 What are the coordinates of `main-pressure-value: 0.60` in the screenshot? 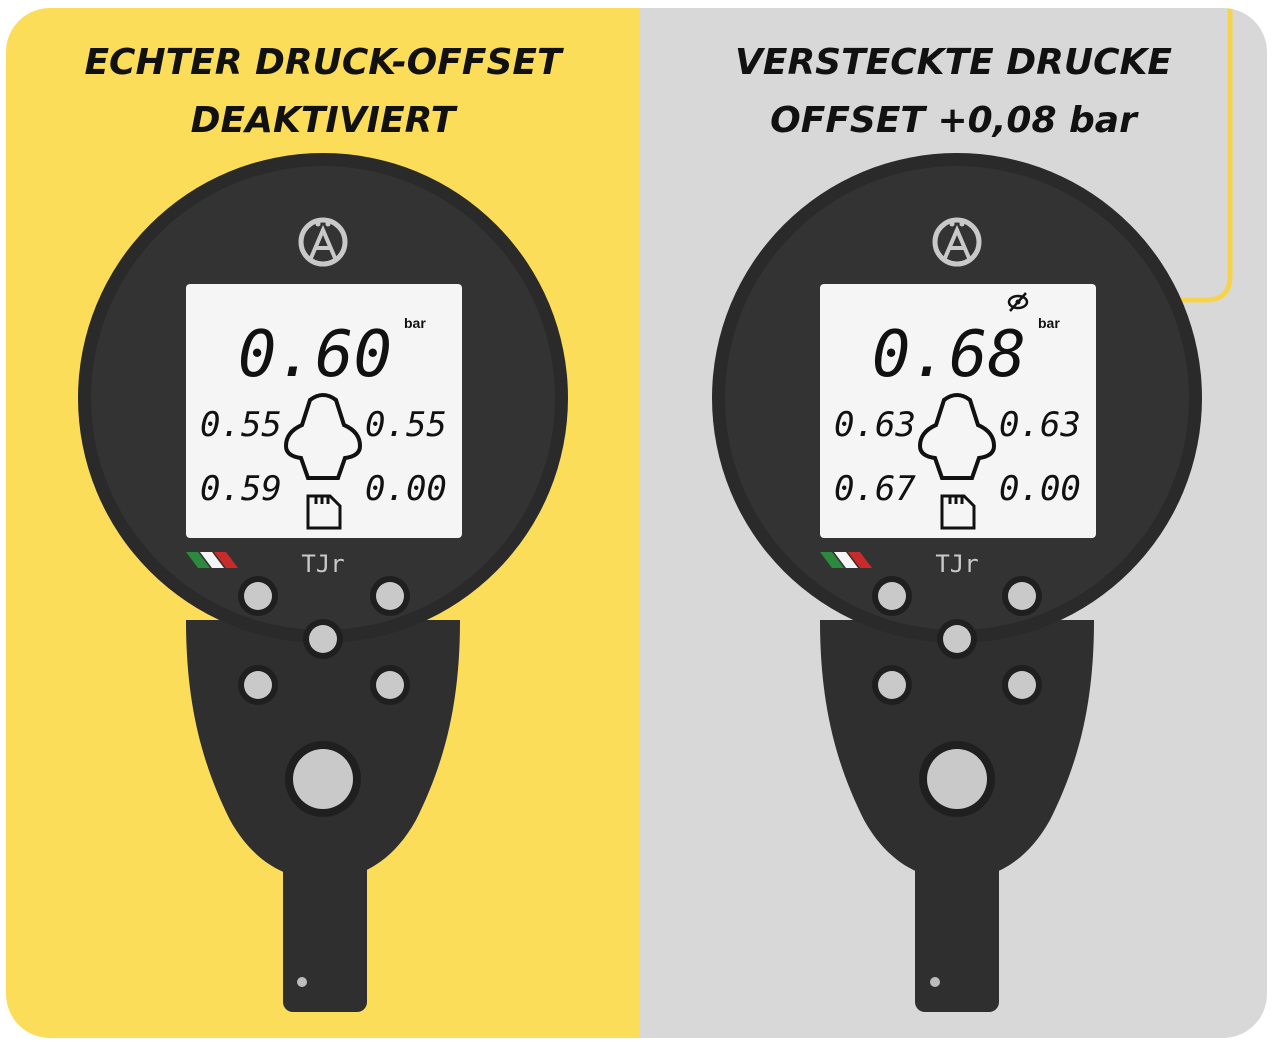 It's located at (315, 355).